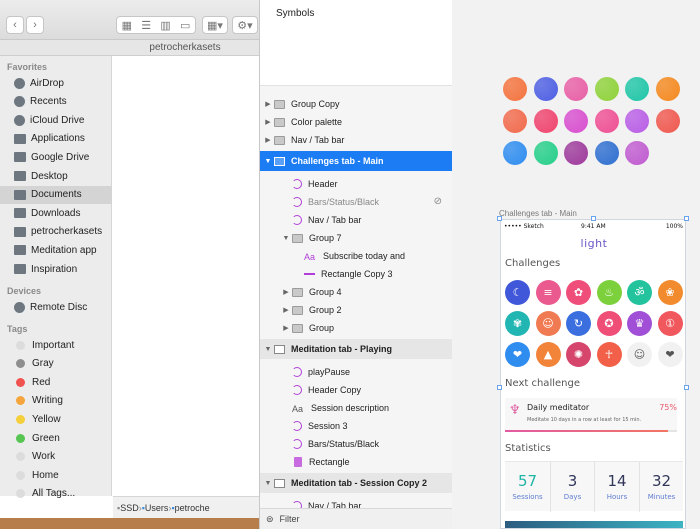  What do you see at coordinates (129, 508) in the screenshot?
I see `path-segment: SSD` at bounding box center [129, 508].